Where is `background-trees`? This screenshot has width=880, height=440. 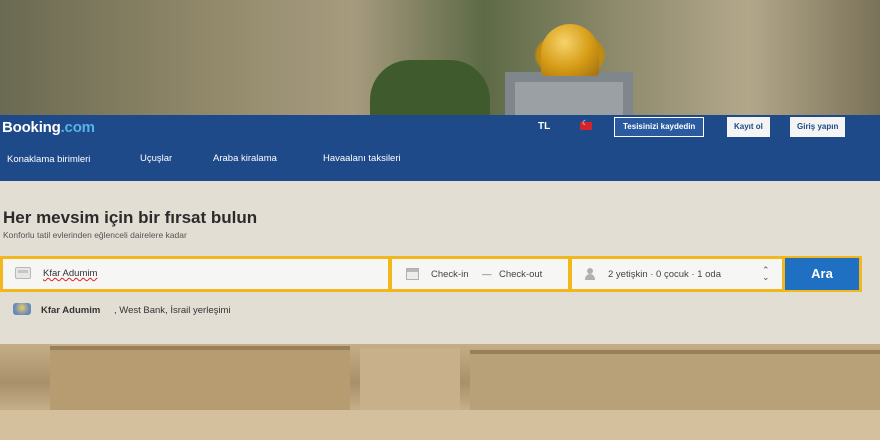
background-trees is located at coordinates (430, 89).